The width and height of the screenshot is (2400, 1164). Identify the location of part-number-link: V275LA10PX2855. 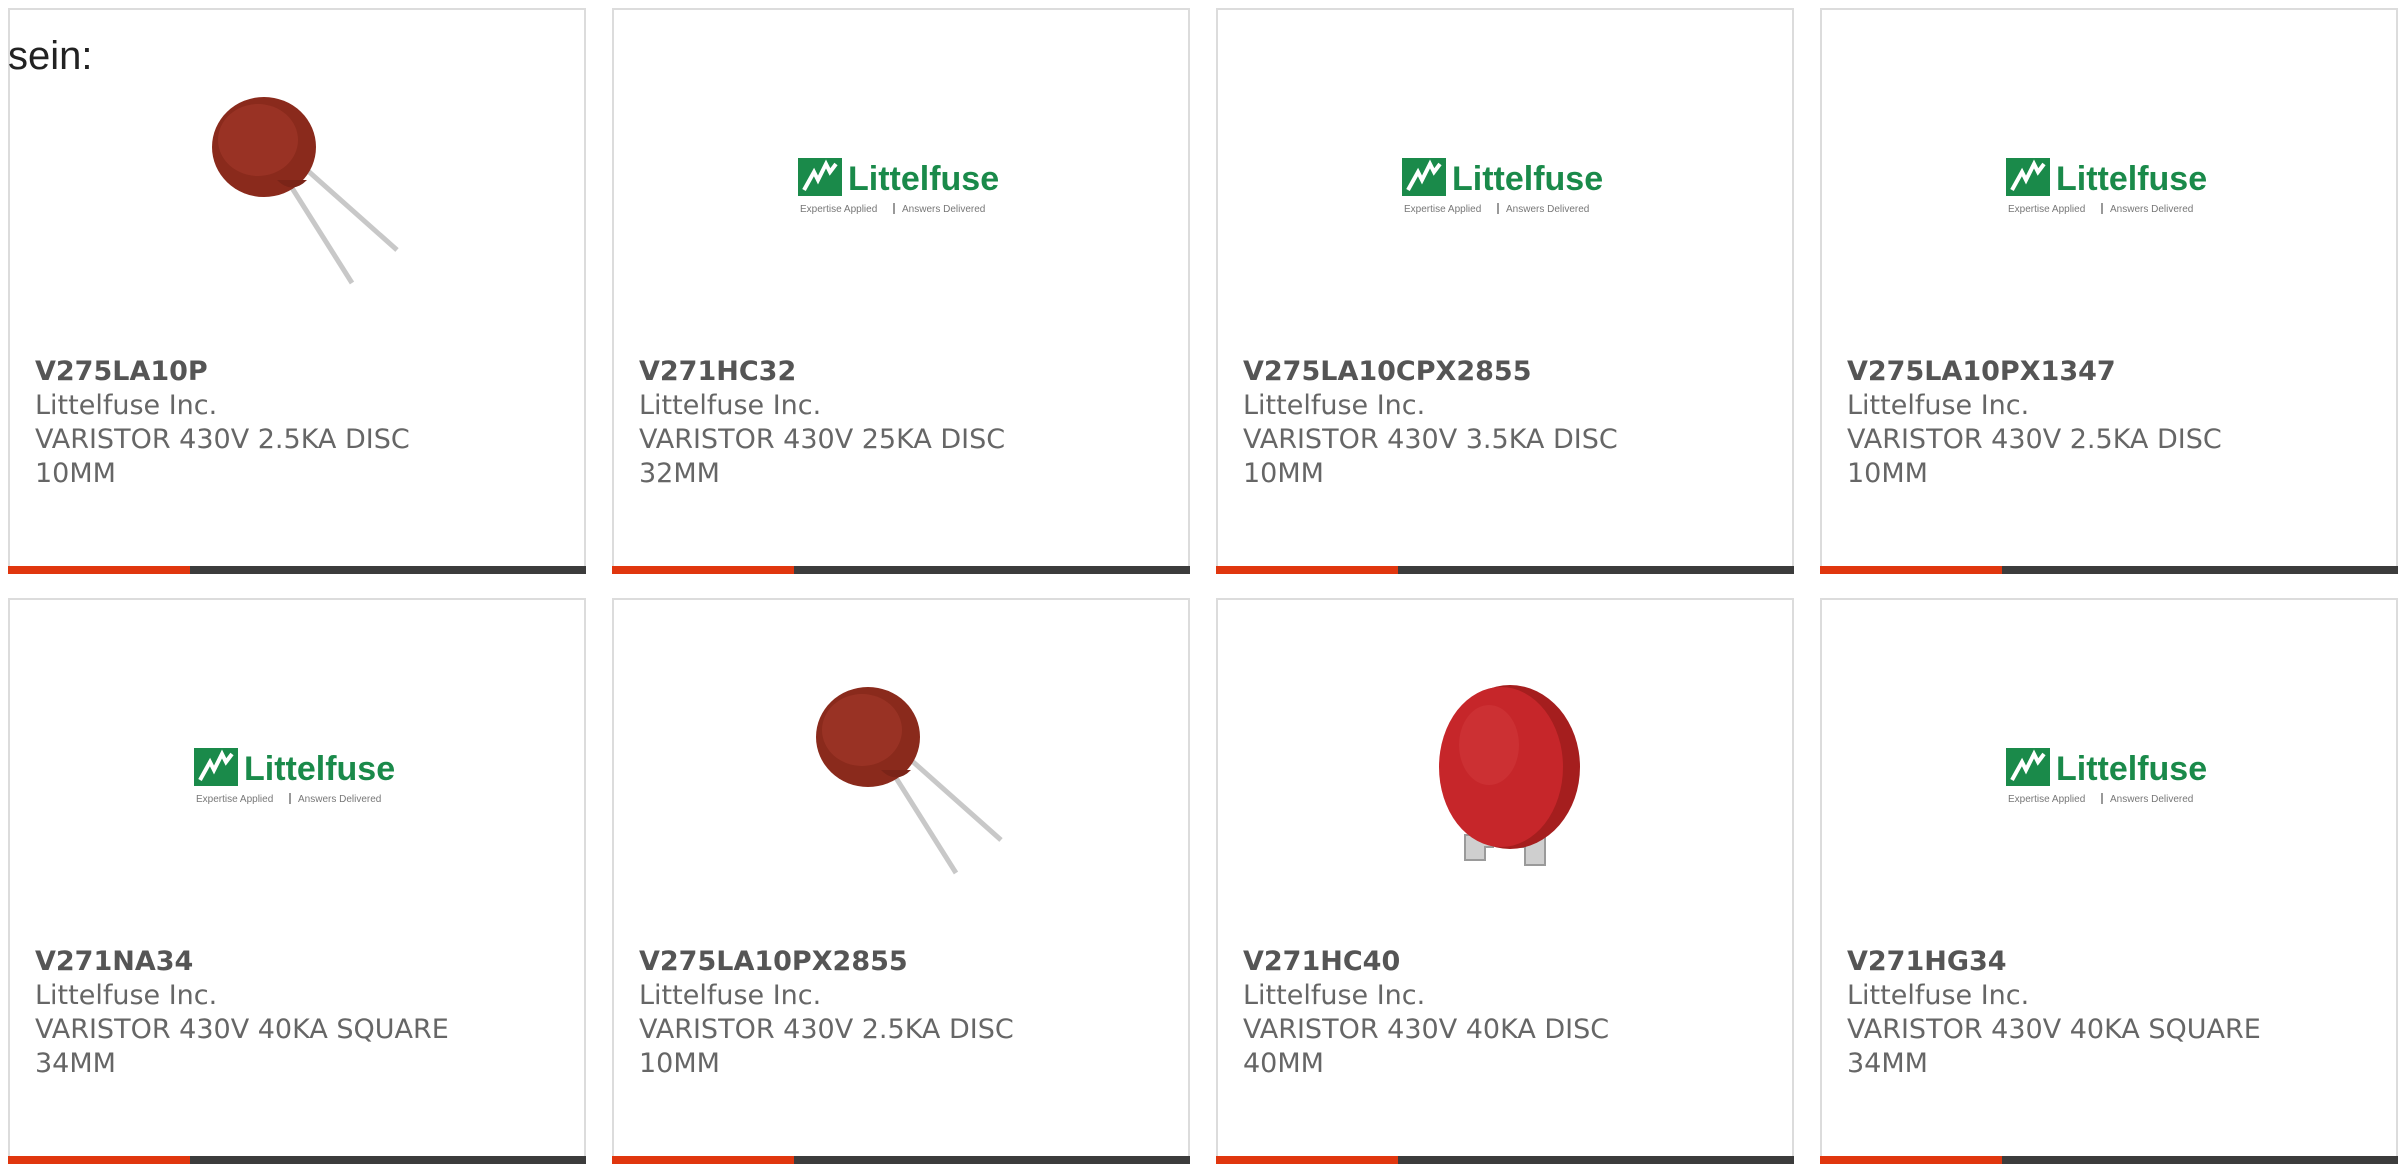
(903, 962).